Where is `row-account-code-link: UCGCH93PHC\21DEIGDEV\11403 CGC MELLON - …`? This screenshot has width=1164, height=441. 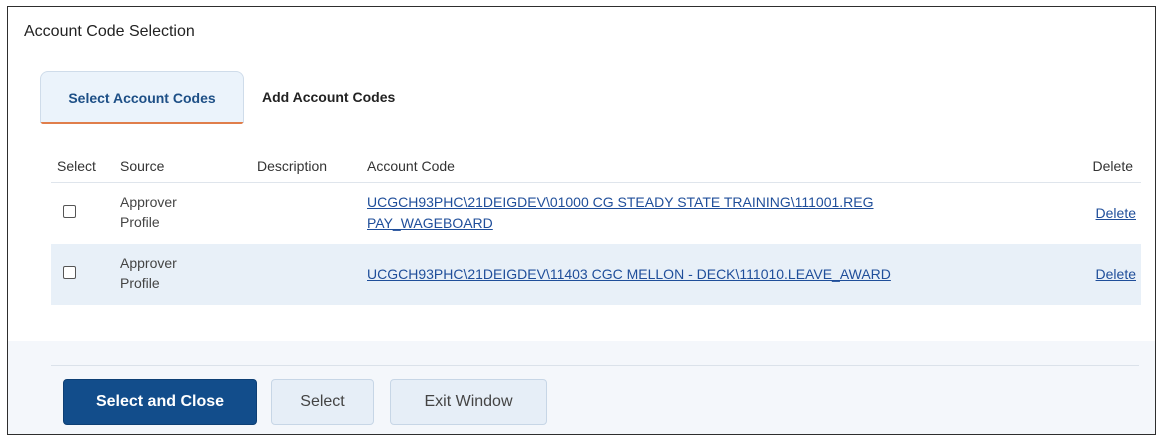 row-account-code-link: UCGCH93PHC\21DEIGDEV\11403 CGC MELLON - … is located at coordinates (687, 274).